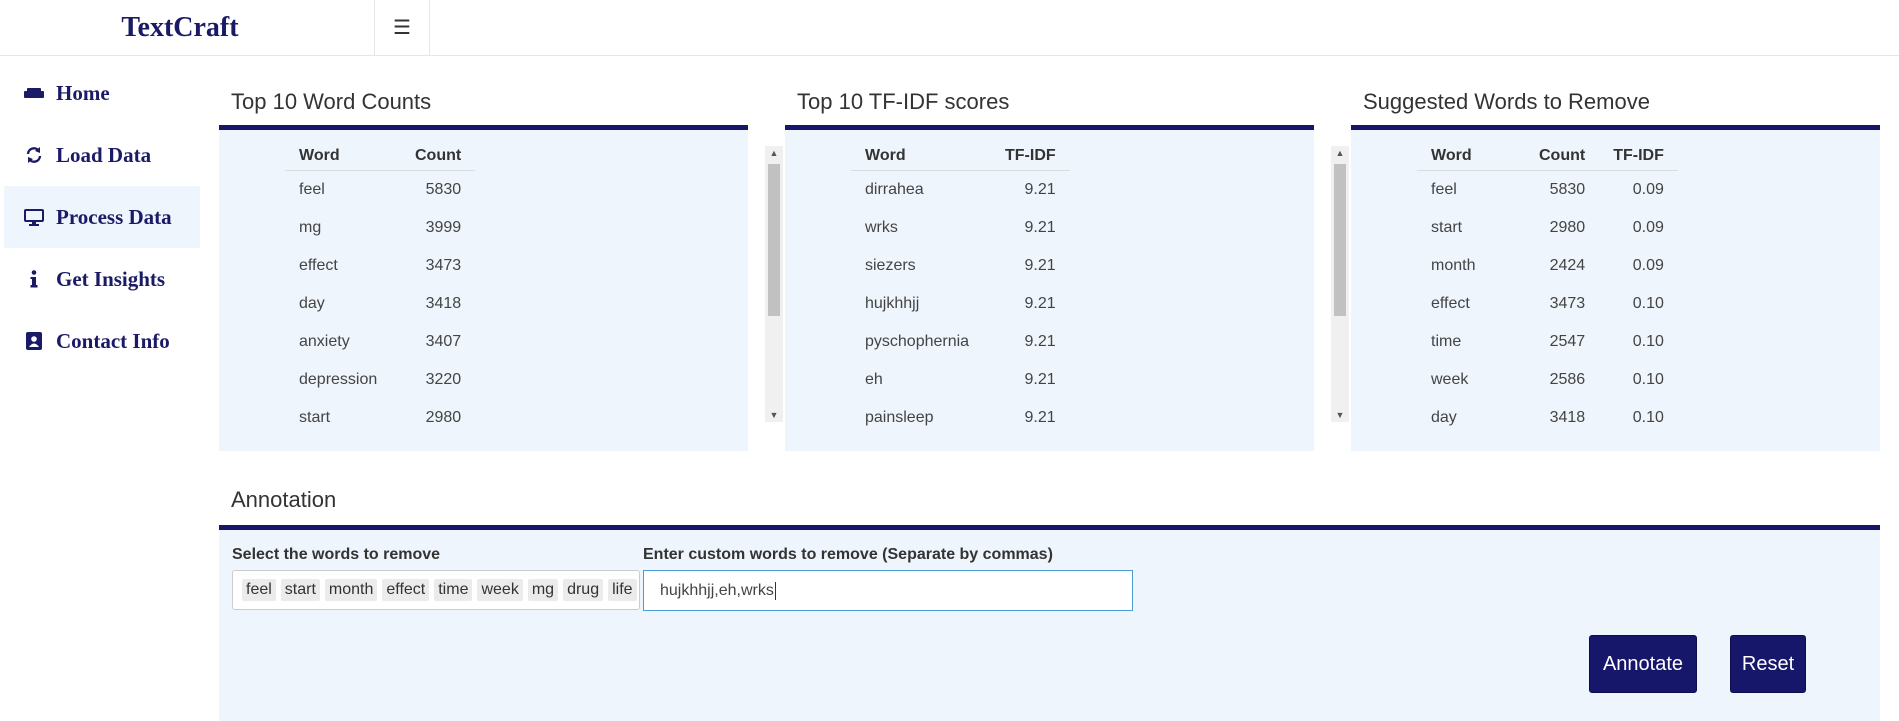  I want to click on sidebar-item-label: Get Insights, so click(111, 278).